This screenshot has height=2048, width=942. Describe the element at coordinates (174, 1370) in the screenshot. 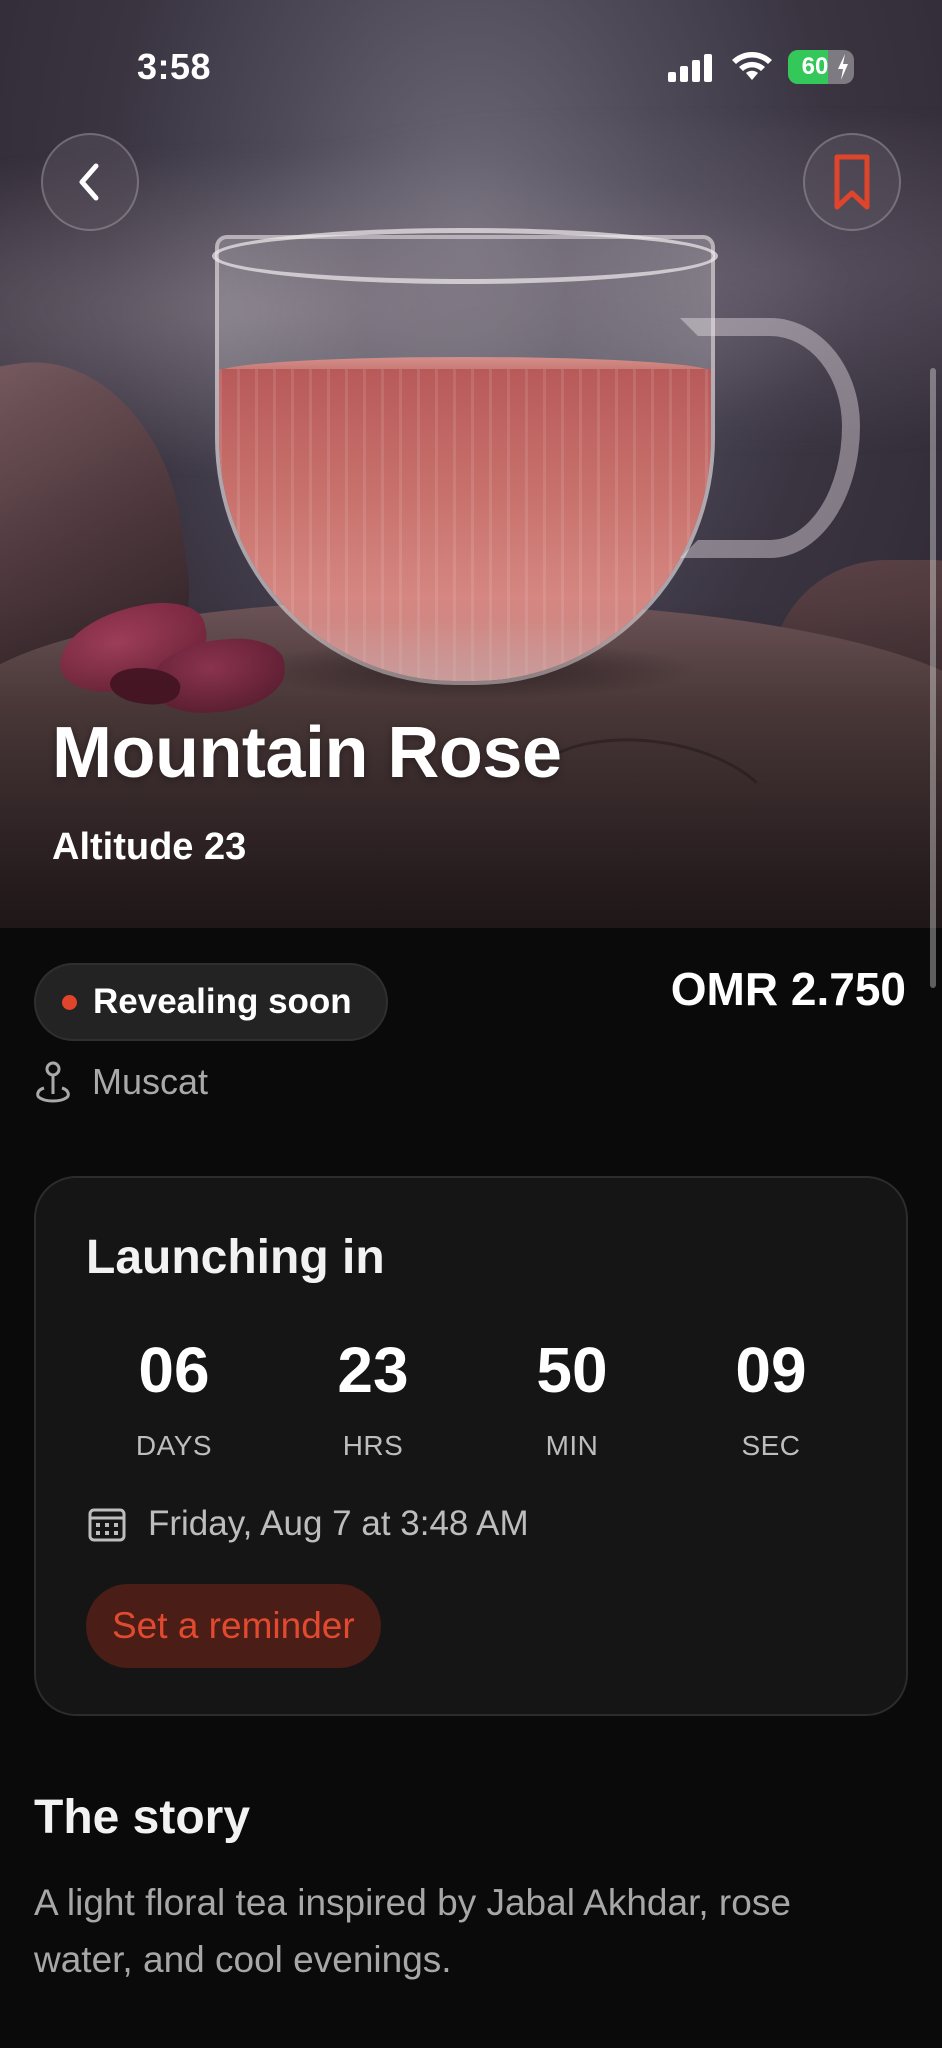

I see `countdown-days-value: 06` at that location.